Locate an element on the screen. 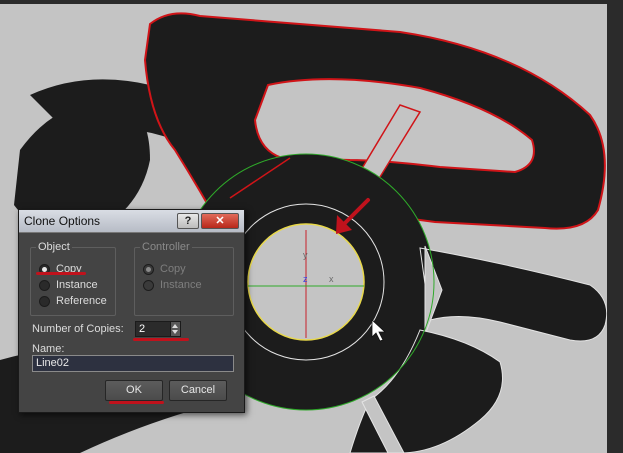  close-icon: ✕ is located at coordinates (220, 221).